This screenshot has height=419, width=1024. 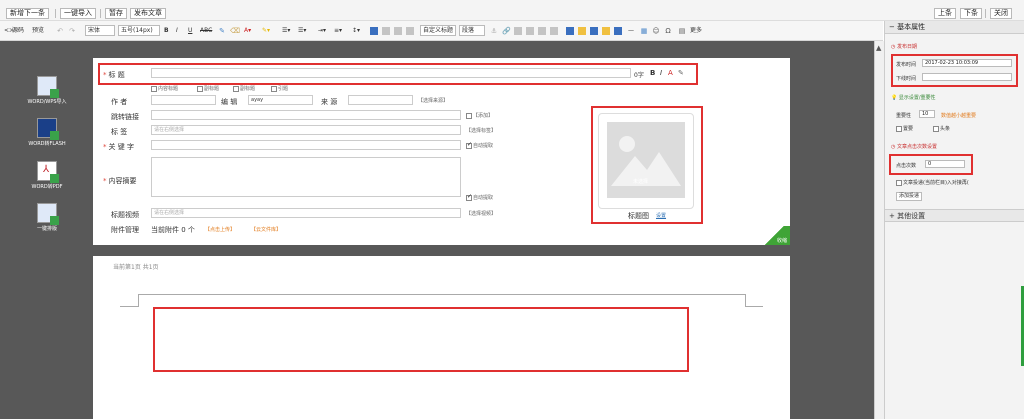 I want to click on summary-textarea, so click(x=306, y=177).